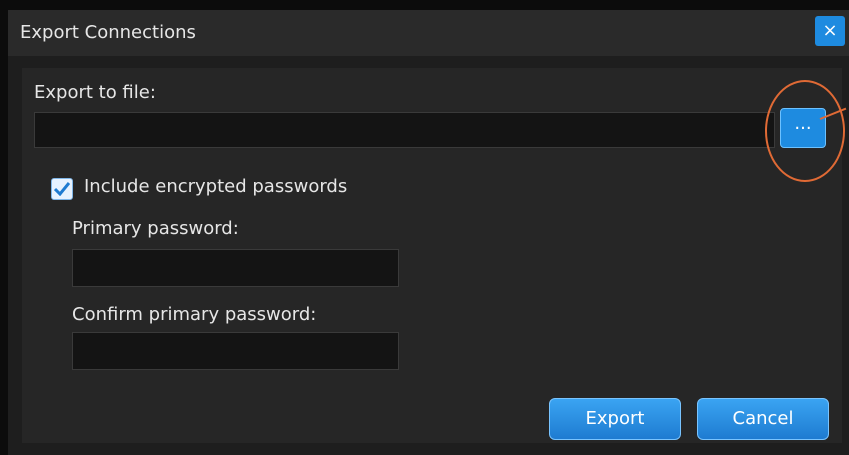 The width and height of the screenshot is (849, 455). I want to click on dialog-title: Export Connections, so click(108, 32).